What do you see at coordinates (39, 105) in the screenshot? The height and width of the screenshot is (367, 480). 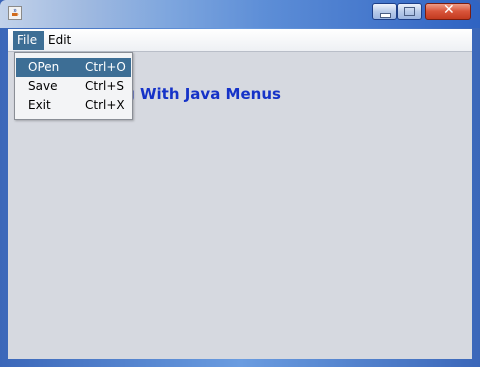 I see `menu-item-label: Exit` at bounding box center [39, 105].